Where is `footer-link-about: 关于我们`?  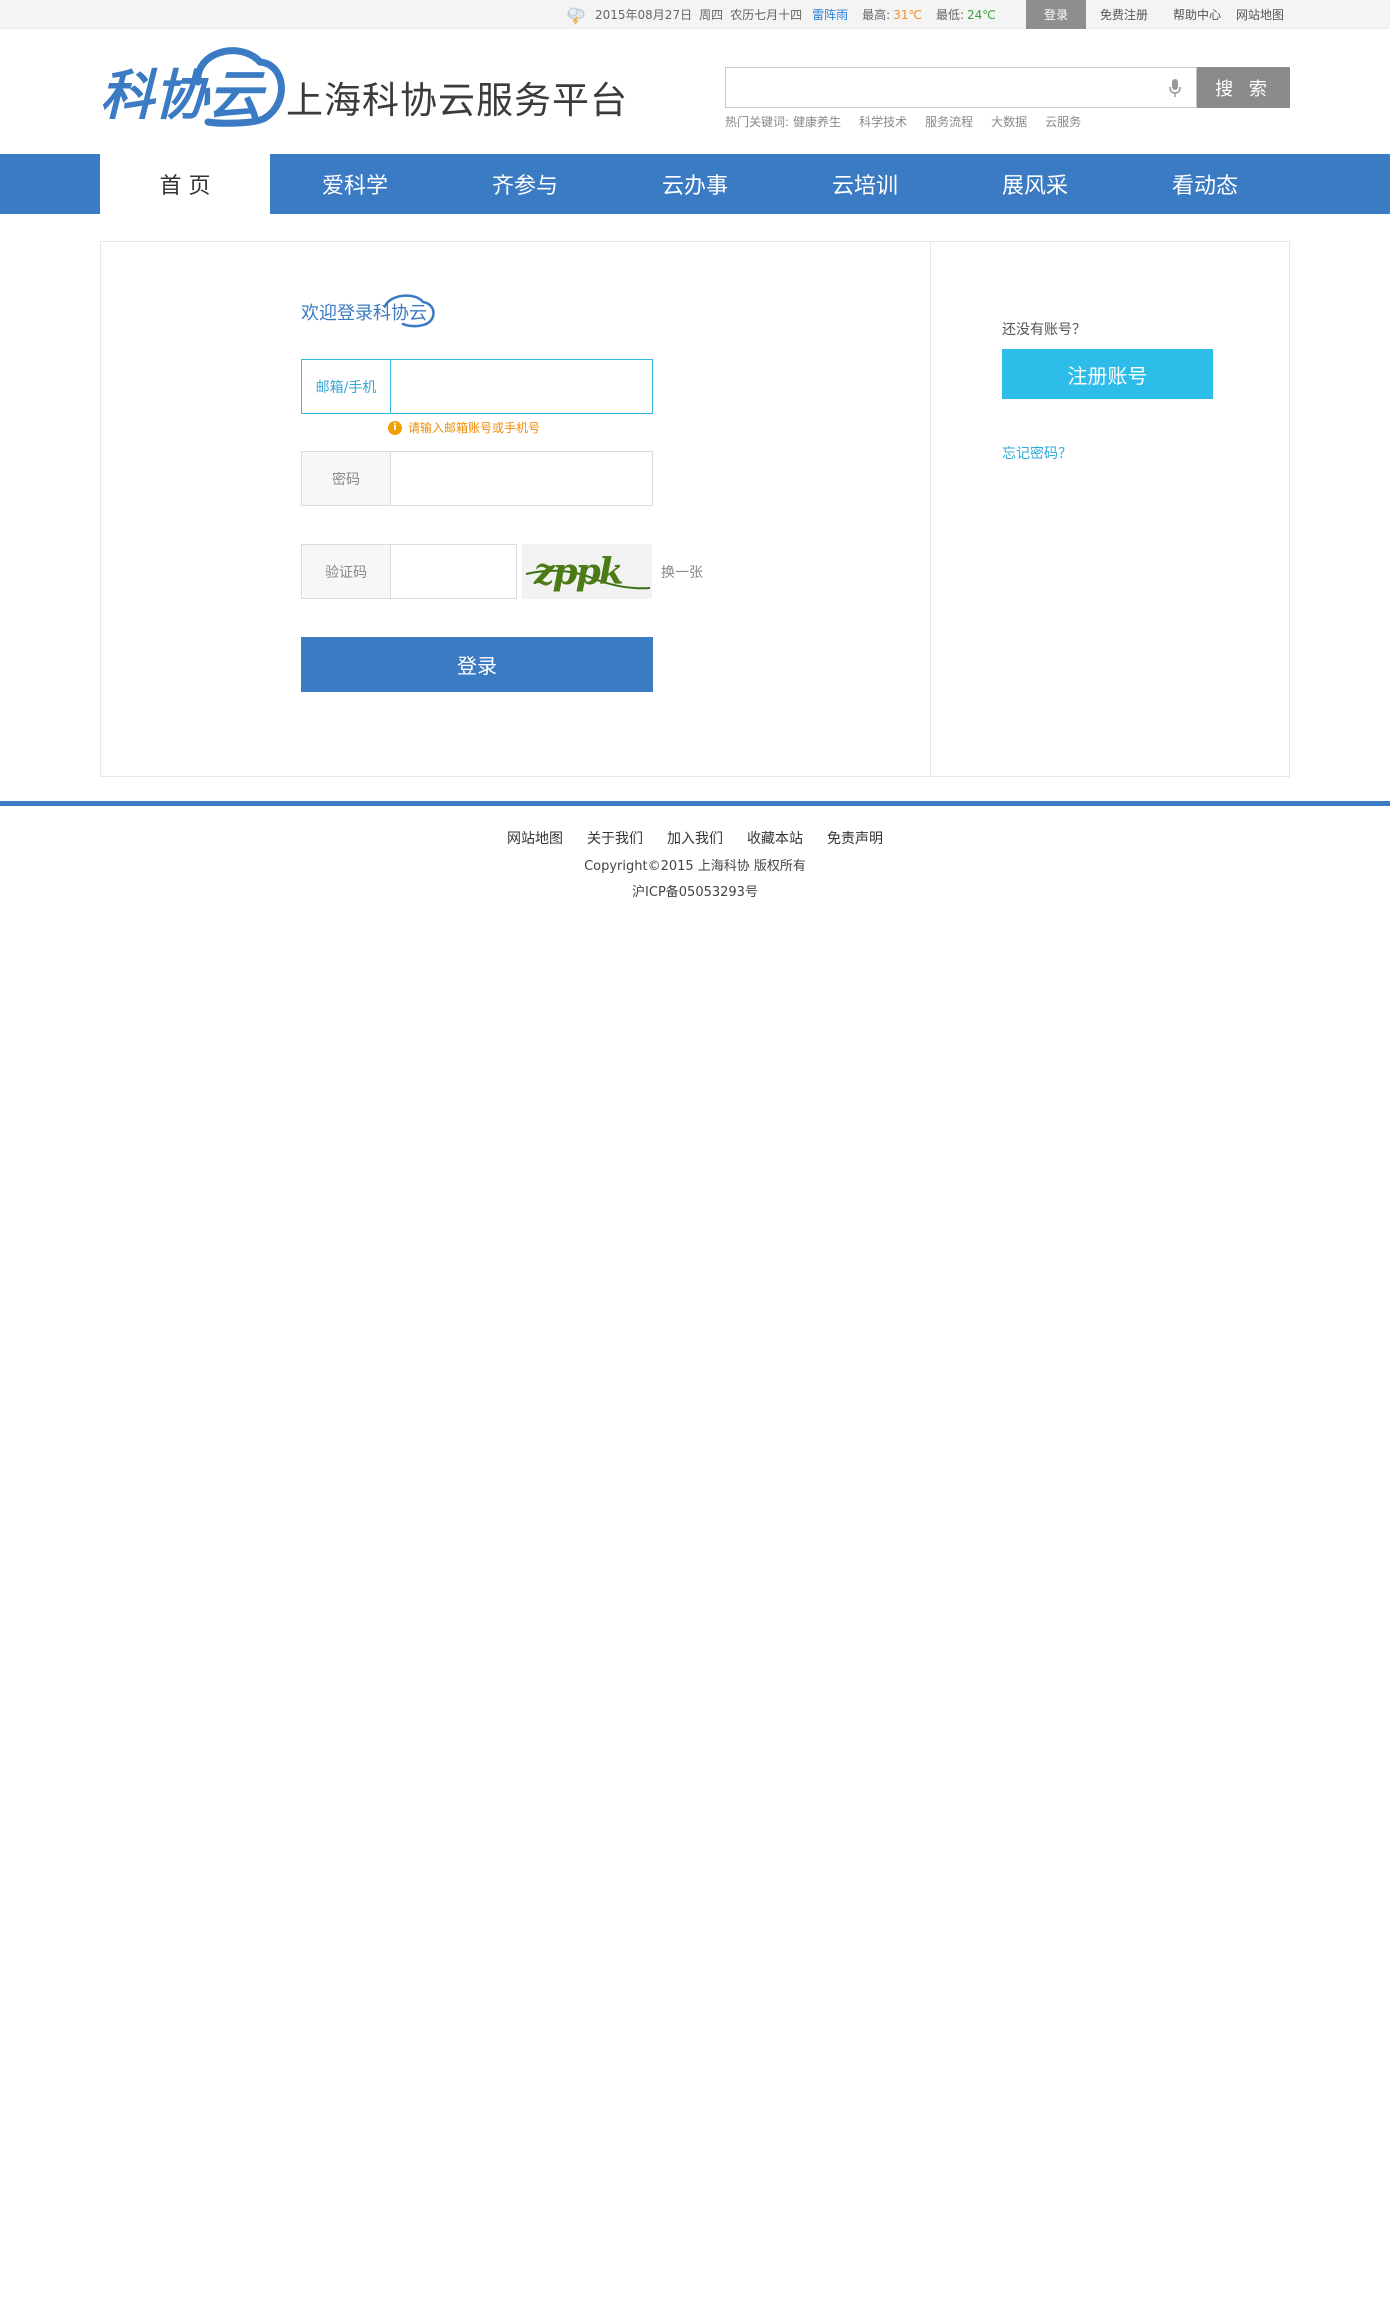
footer-link-about: 关于我们 is located at coordinates (615, 838).